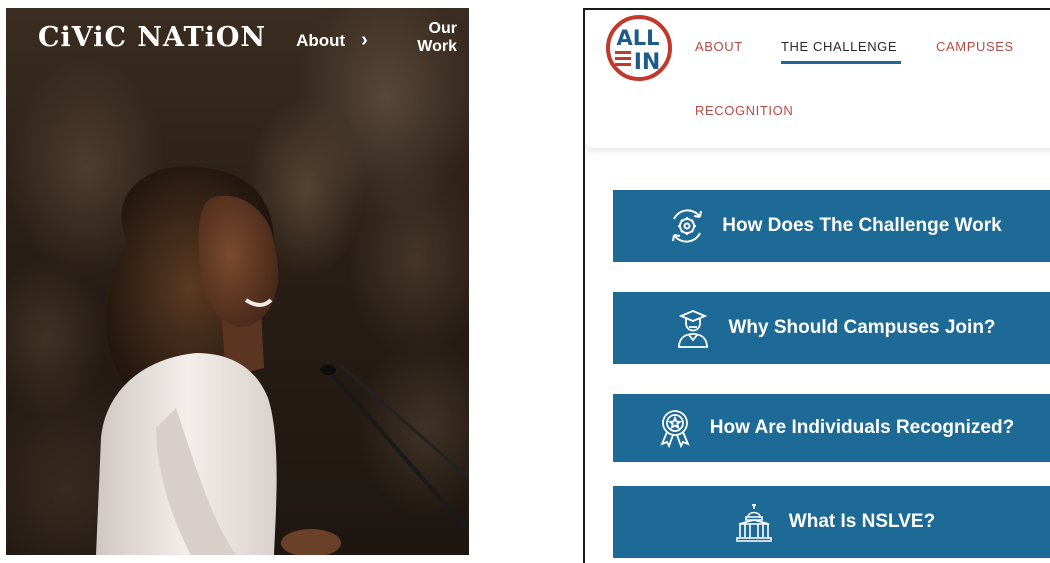 Image resolution: width=1050 pixels, height=563 pixels. Describe the element at coordinates (862, 427) in the screenshot. I see `button-label: How Are Individuals Recognized?` at that location.